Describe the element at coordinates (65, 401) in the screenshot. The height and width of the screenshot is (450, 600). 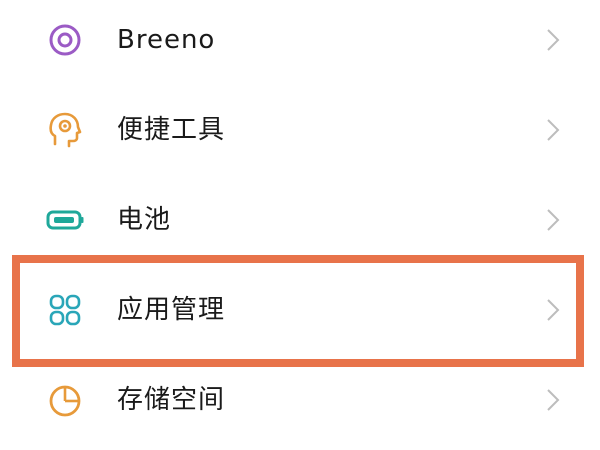
I see `pie-chart-icon` at that location.